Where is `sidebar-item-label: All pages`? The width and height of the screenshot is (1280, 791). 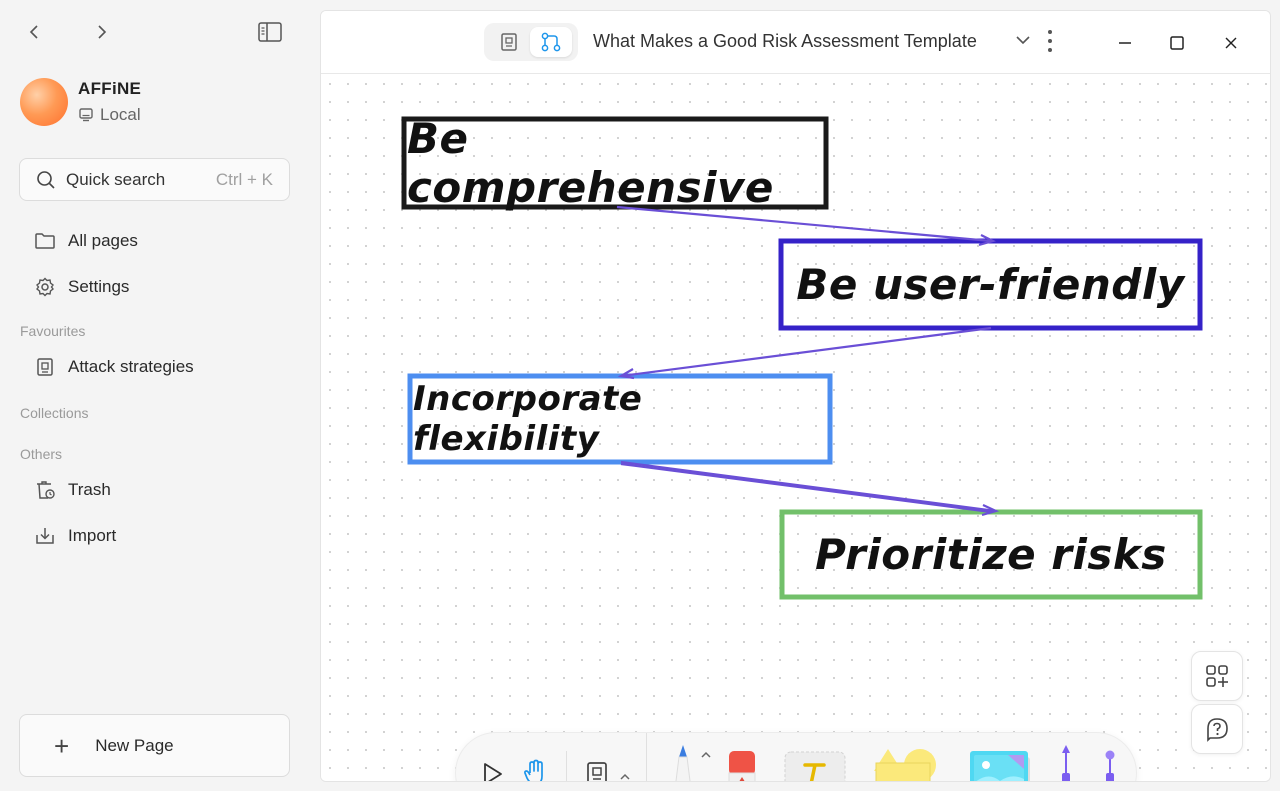
sidebar-item-label: All pages is located at coordinates (103, 240).